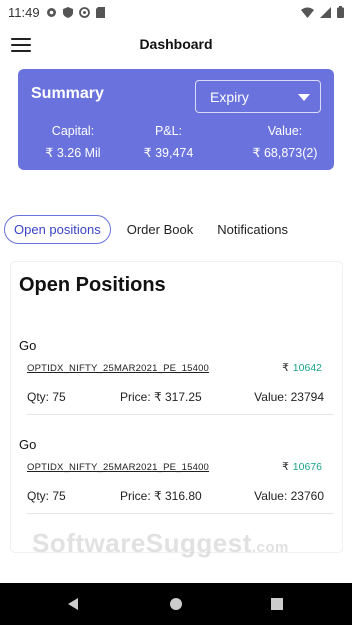  I want to click on watermark: SoftwareSuggest.com, so click(160, 543).